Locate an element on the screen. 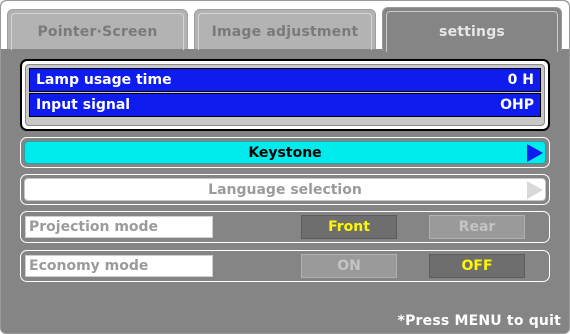  keystone-label: Keystone is located at coordinates (285, 152).